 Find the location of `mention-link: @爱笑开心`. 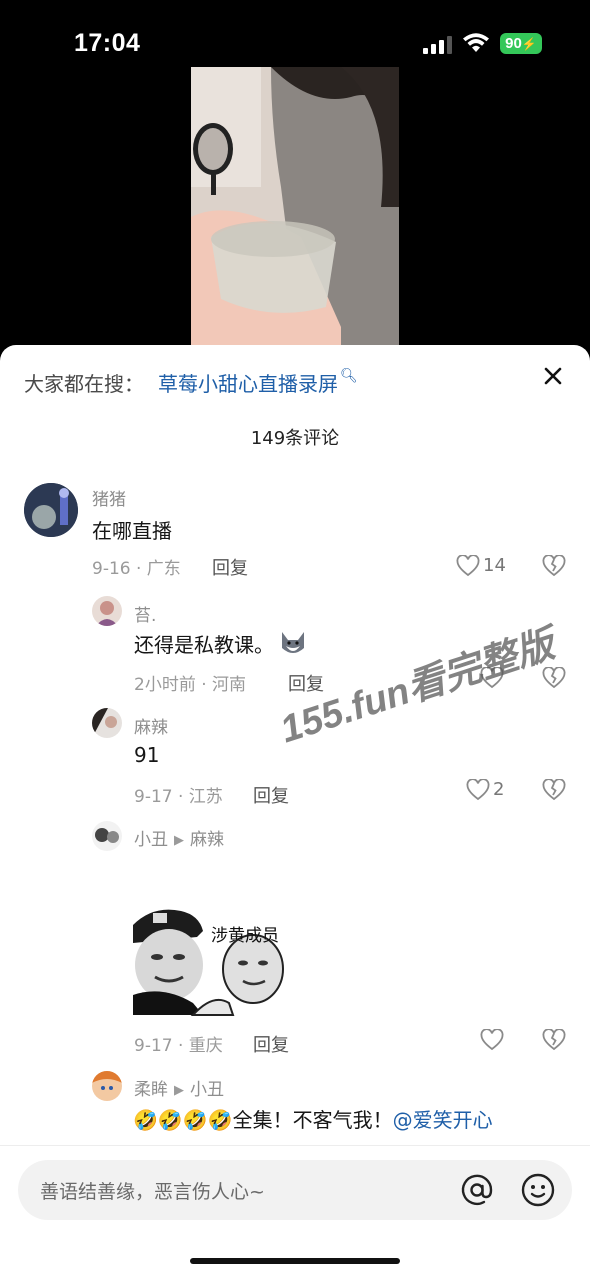

mention-link: @爱笑开心 is located at coordinates (443, 1120).